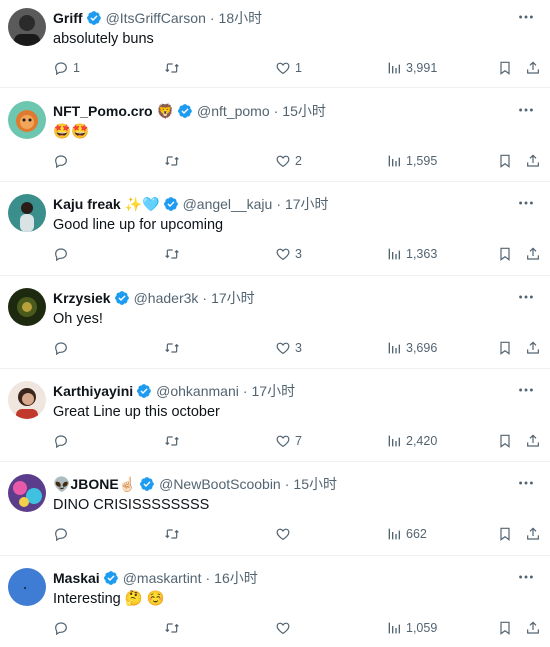 The width and height of the screenshot is (550, 647). What do you see at coordinates (66, 68) in the screenshot?
I see `reply-button: 1` at bounding box center [66, 68].